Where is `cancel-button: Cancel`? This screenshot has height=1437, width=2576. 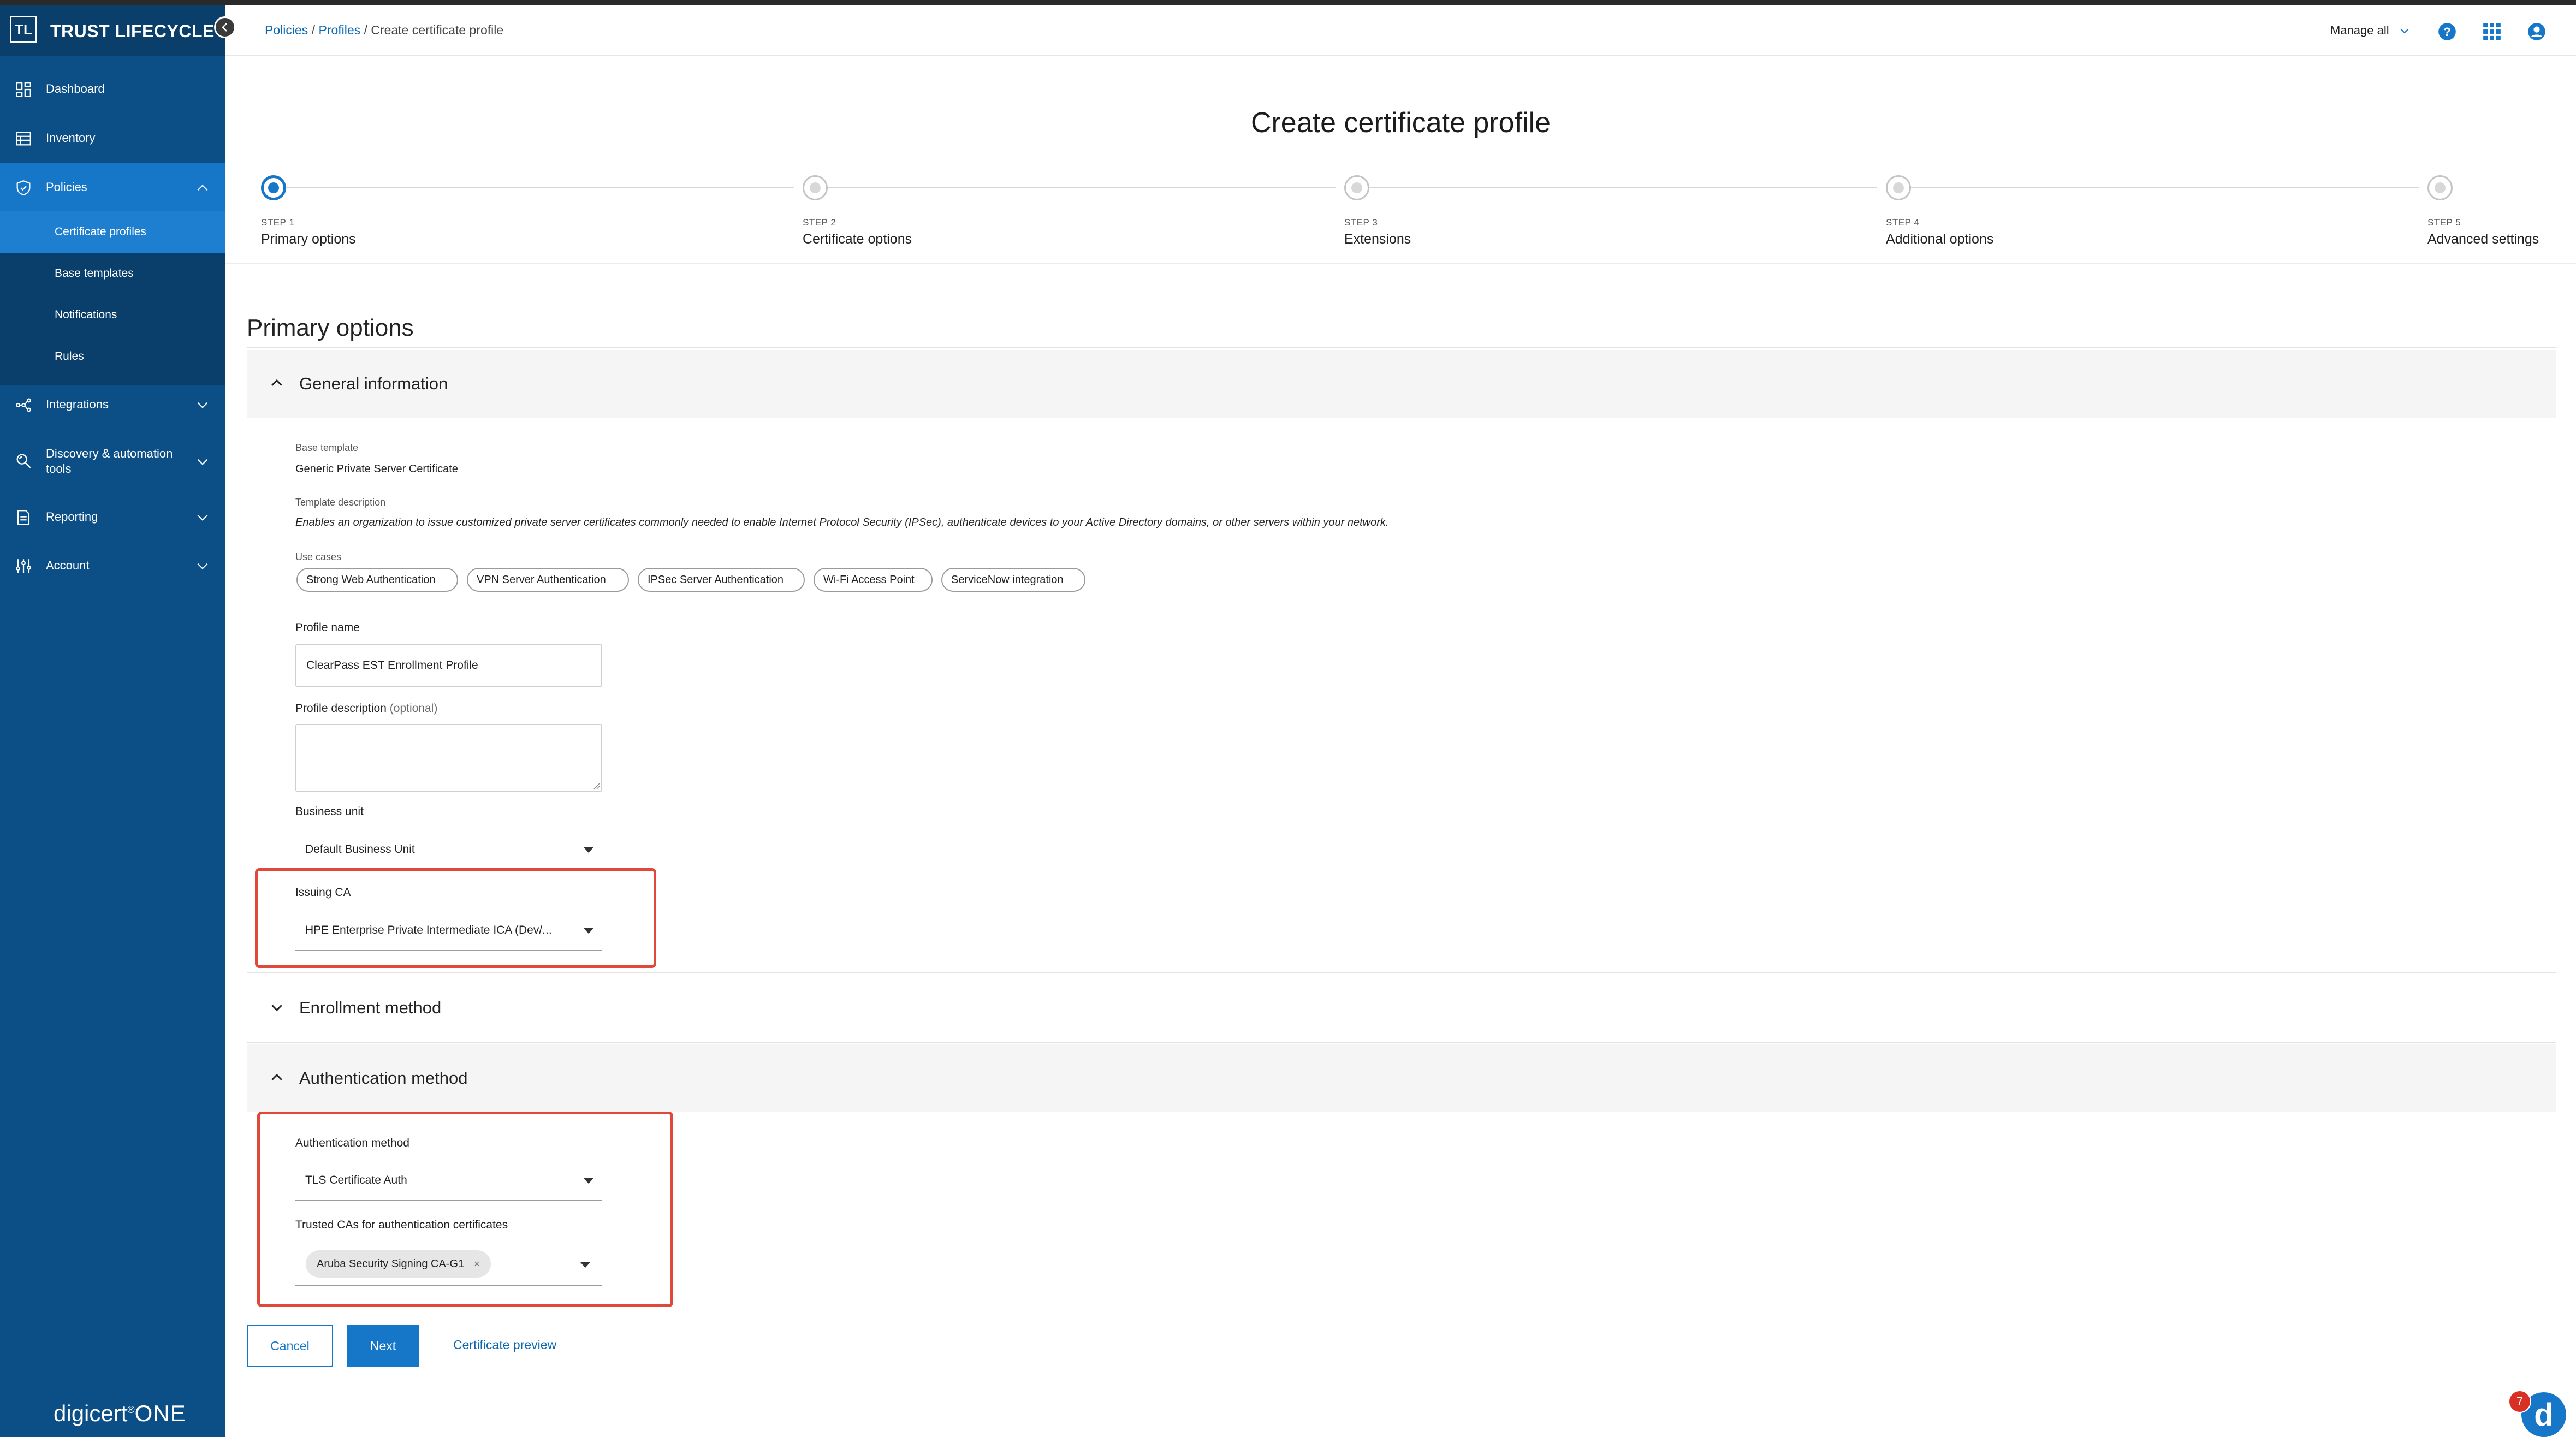 cancel-button: Cancel is located at coordinates (290, 1346).